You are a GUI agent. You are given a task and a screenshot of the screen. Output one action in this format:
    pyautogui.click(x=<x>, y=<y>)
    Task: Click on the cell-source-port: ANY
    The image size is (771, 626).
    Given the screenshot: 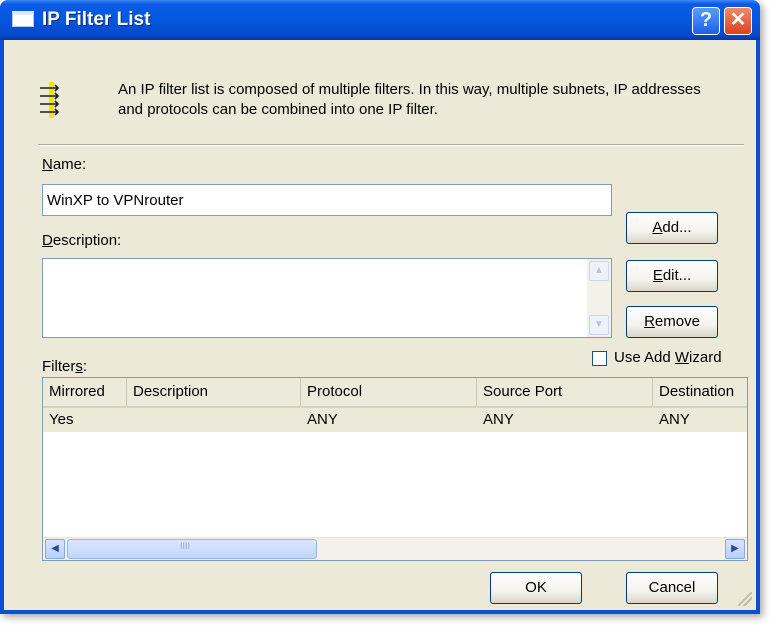 What is the action you would take?
    pyautogui.click(x=498, y=419)
    